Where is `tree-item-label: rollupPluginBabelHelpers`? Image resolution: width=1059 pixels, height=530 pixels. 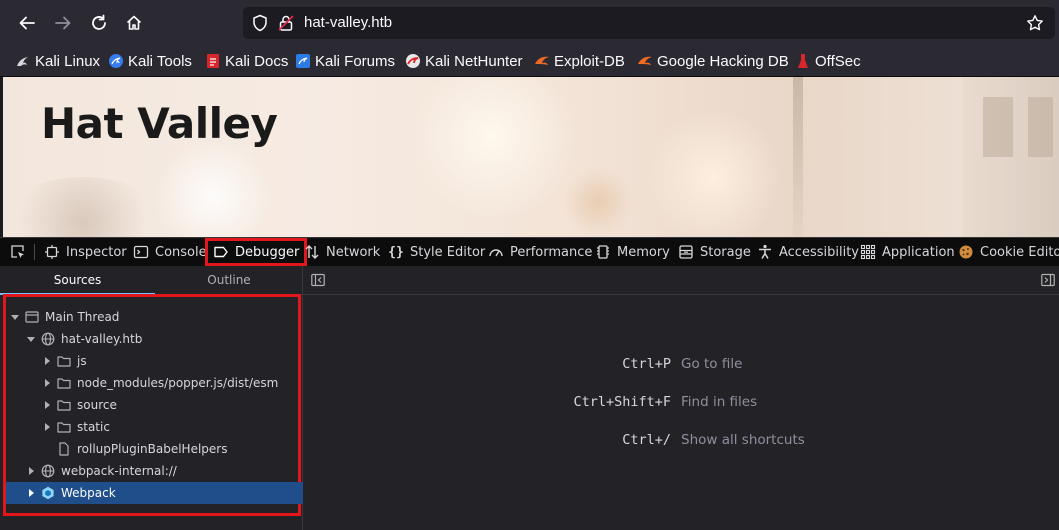
tree-item-label: rollupPluginBabelHelpers is located at coordinates (152, 449).